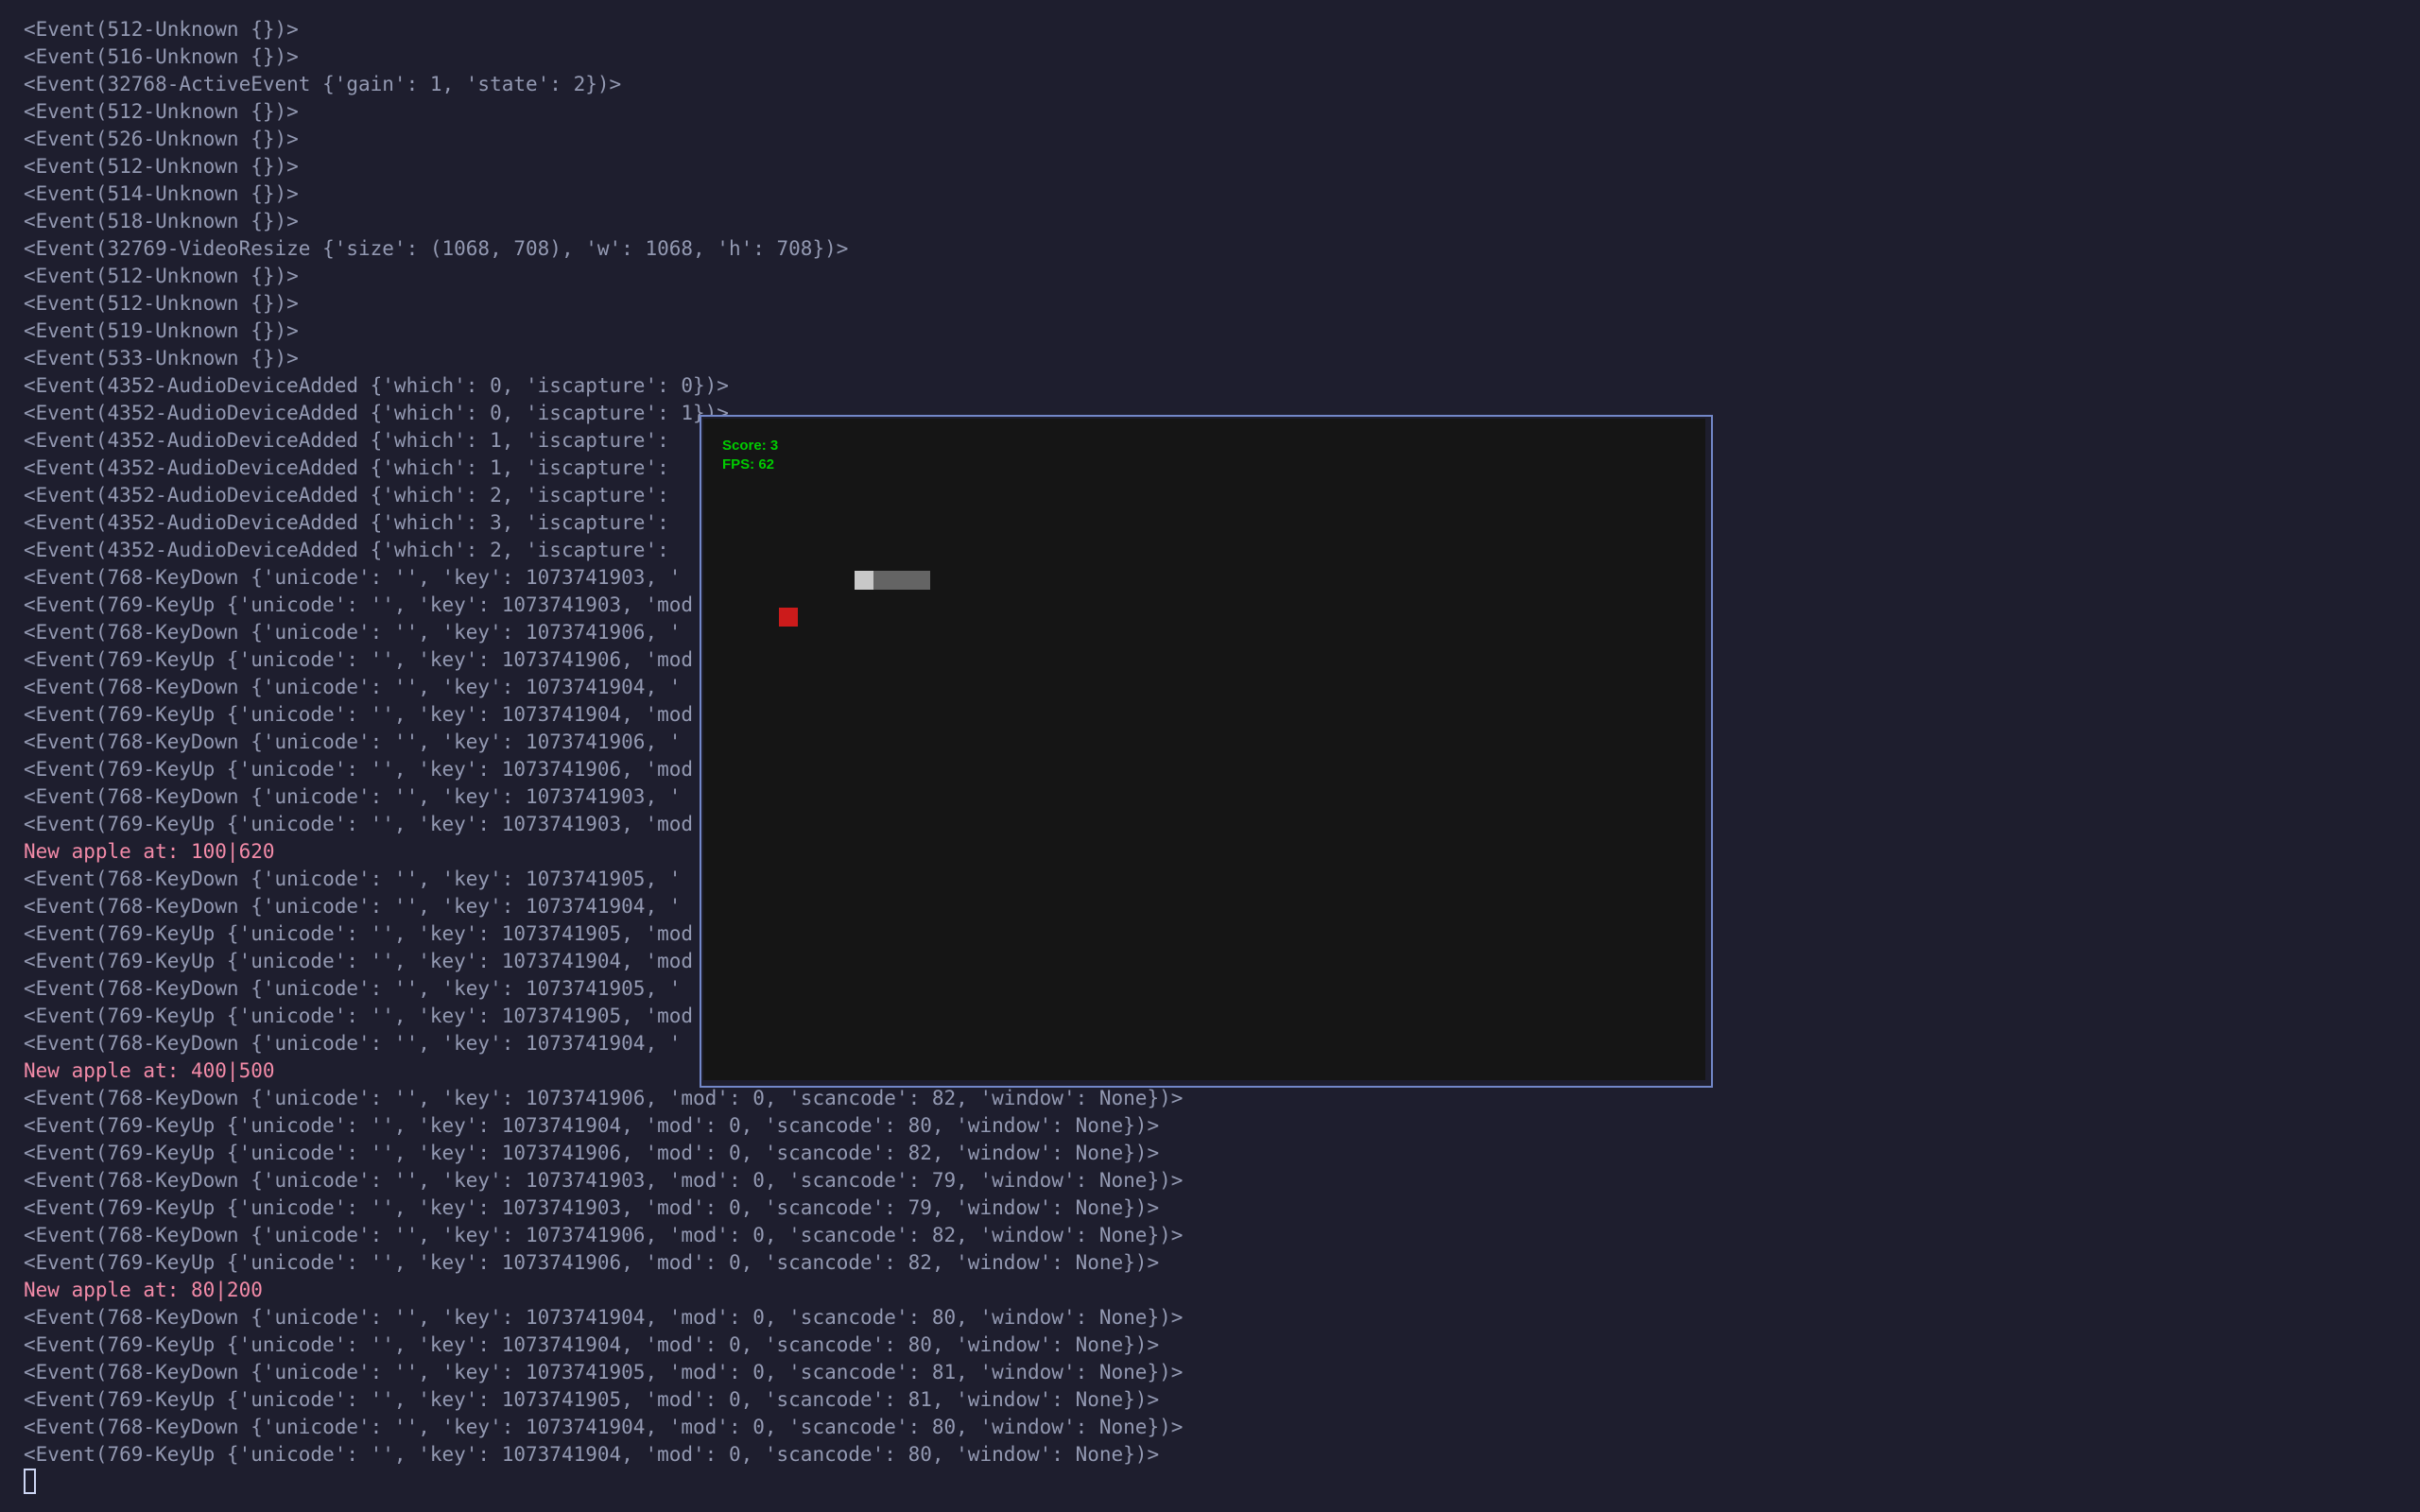 The width and height of the screenshot is (2420, 1512). I want to click on event-log-line: <Event(518-Unknown {})>, so click(161, 221).